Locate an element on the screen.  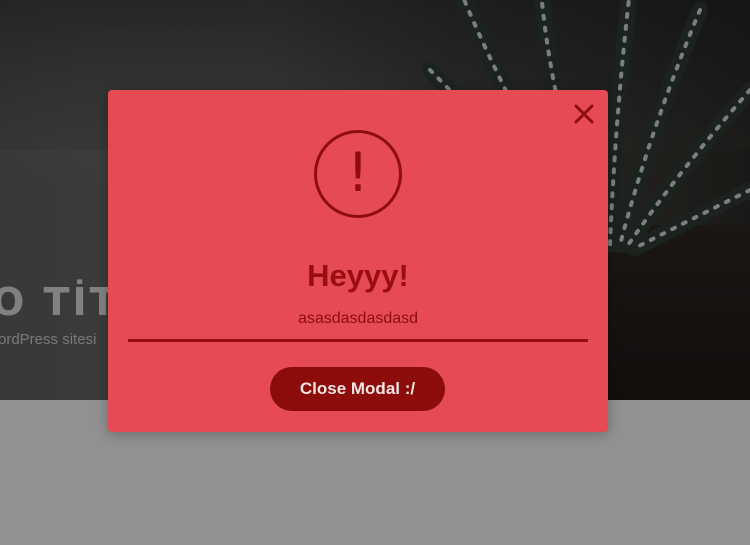
close-modal-button: Close Modal :/ is located at coordinates (357, 389).